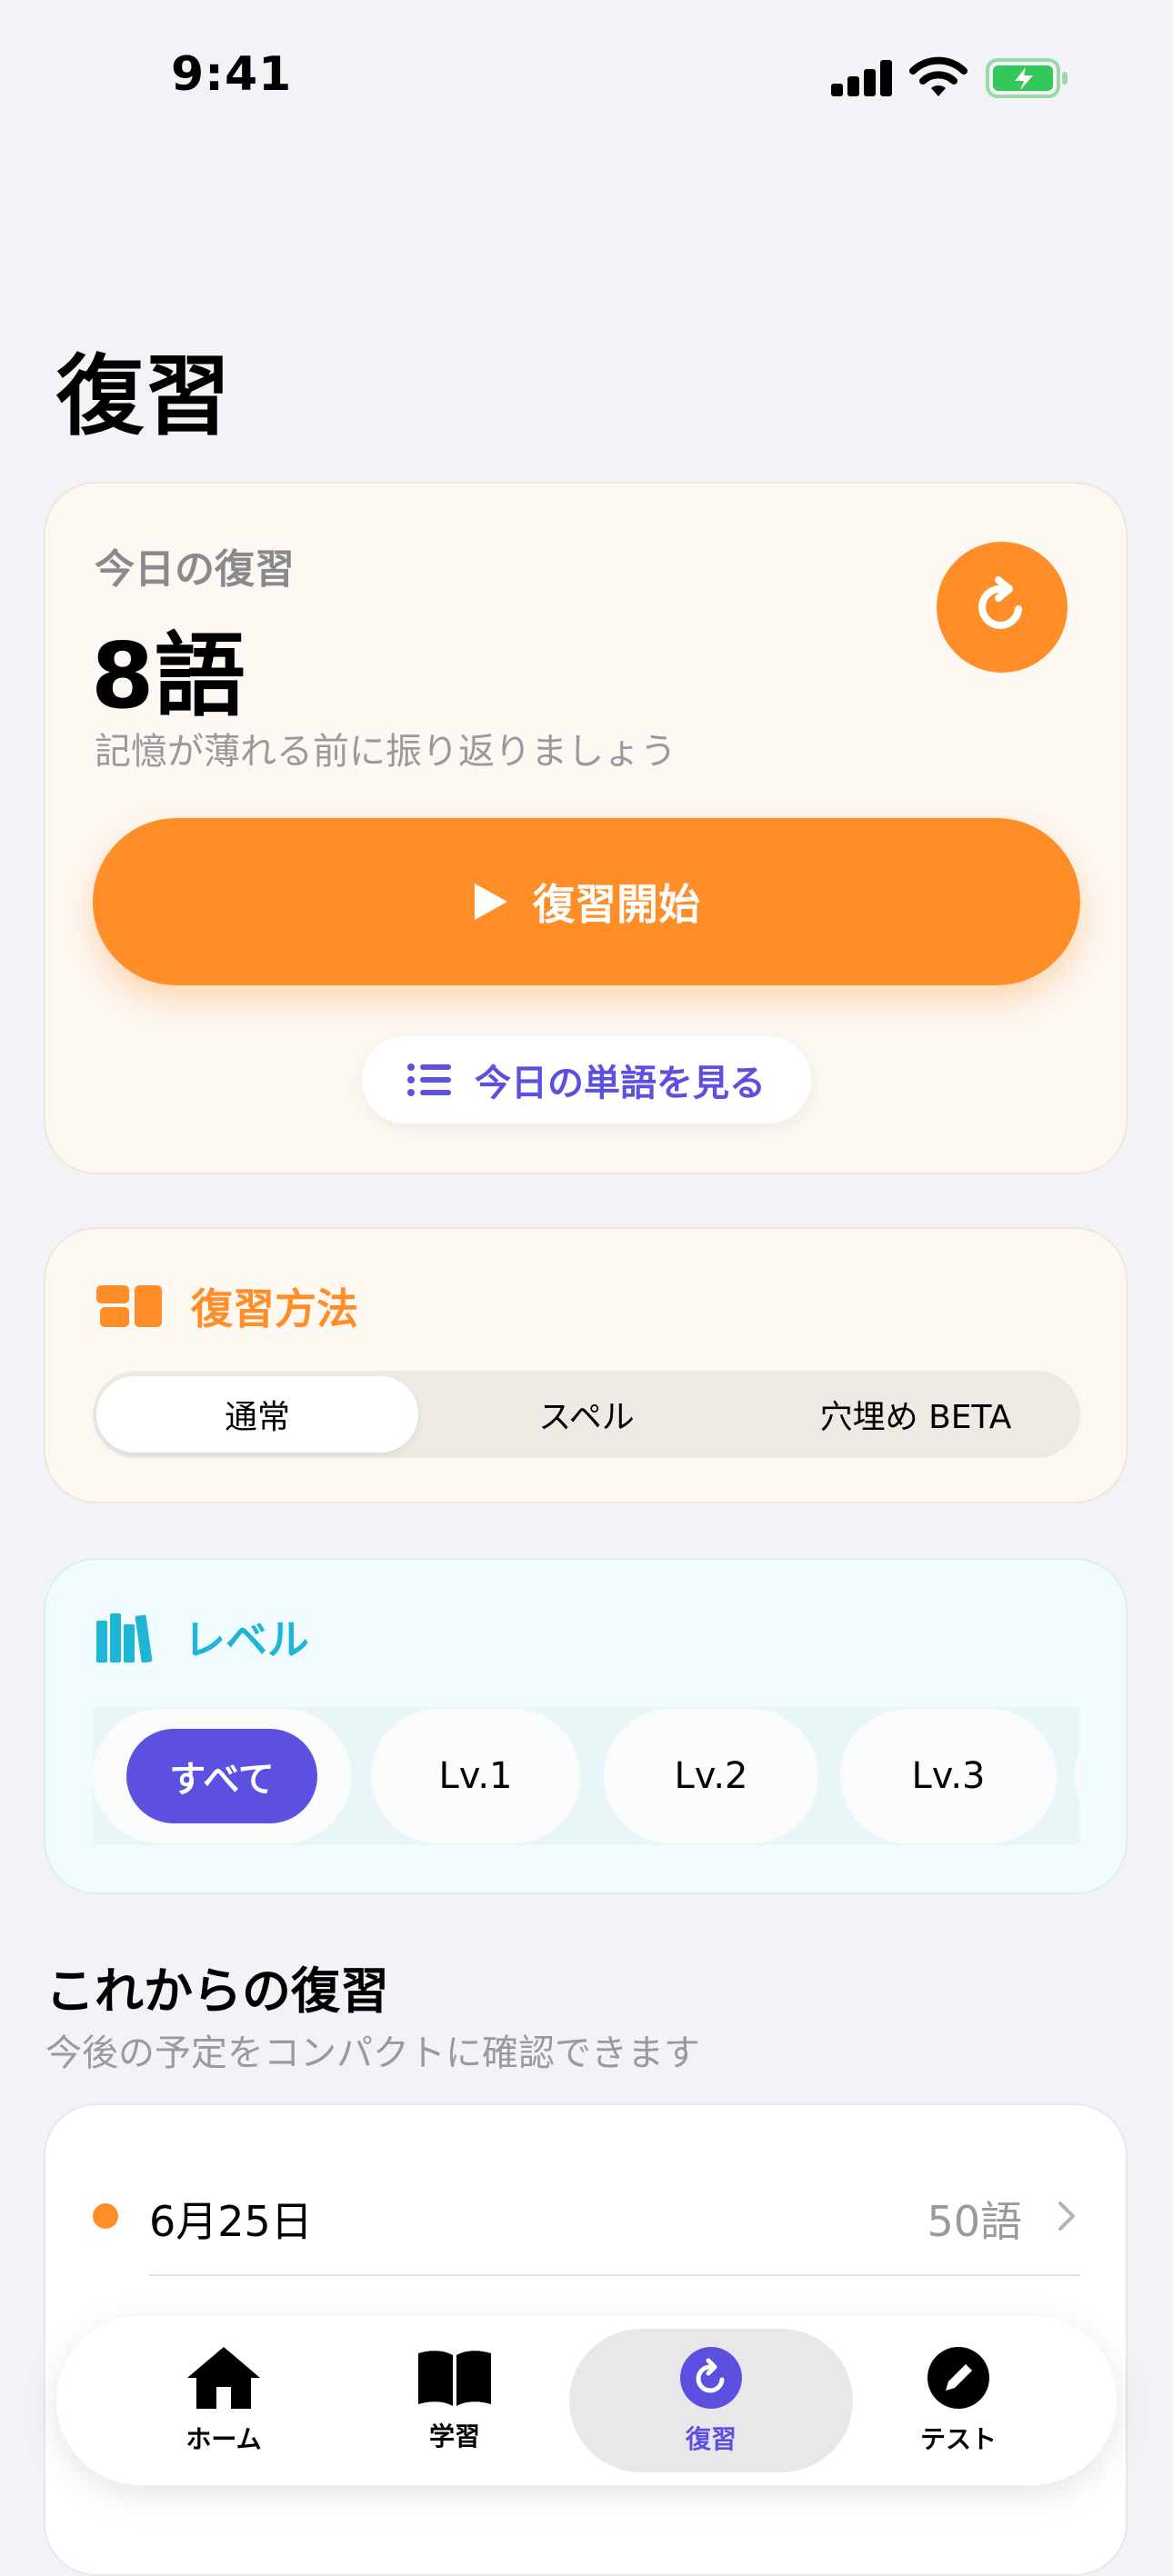 The width and height of the screenshot is (1173, 2576). I want to click on tab-review-label: 復習, so click(711, 2439).